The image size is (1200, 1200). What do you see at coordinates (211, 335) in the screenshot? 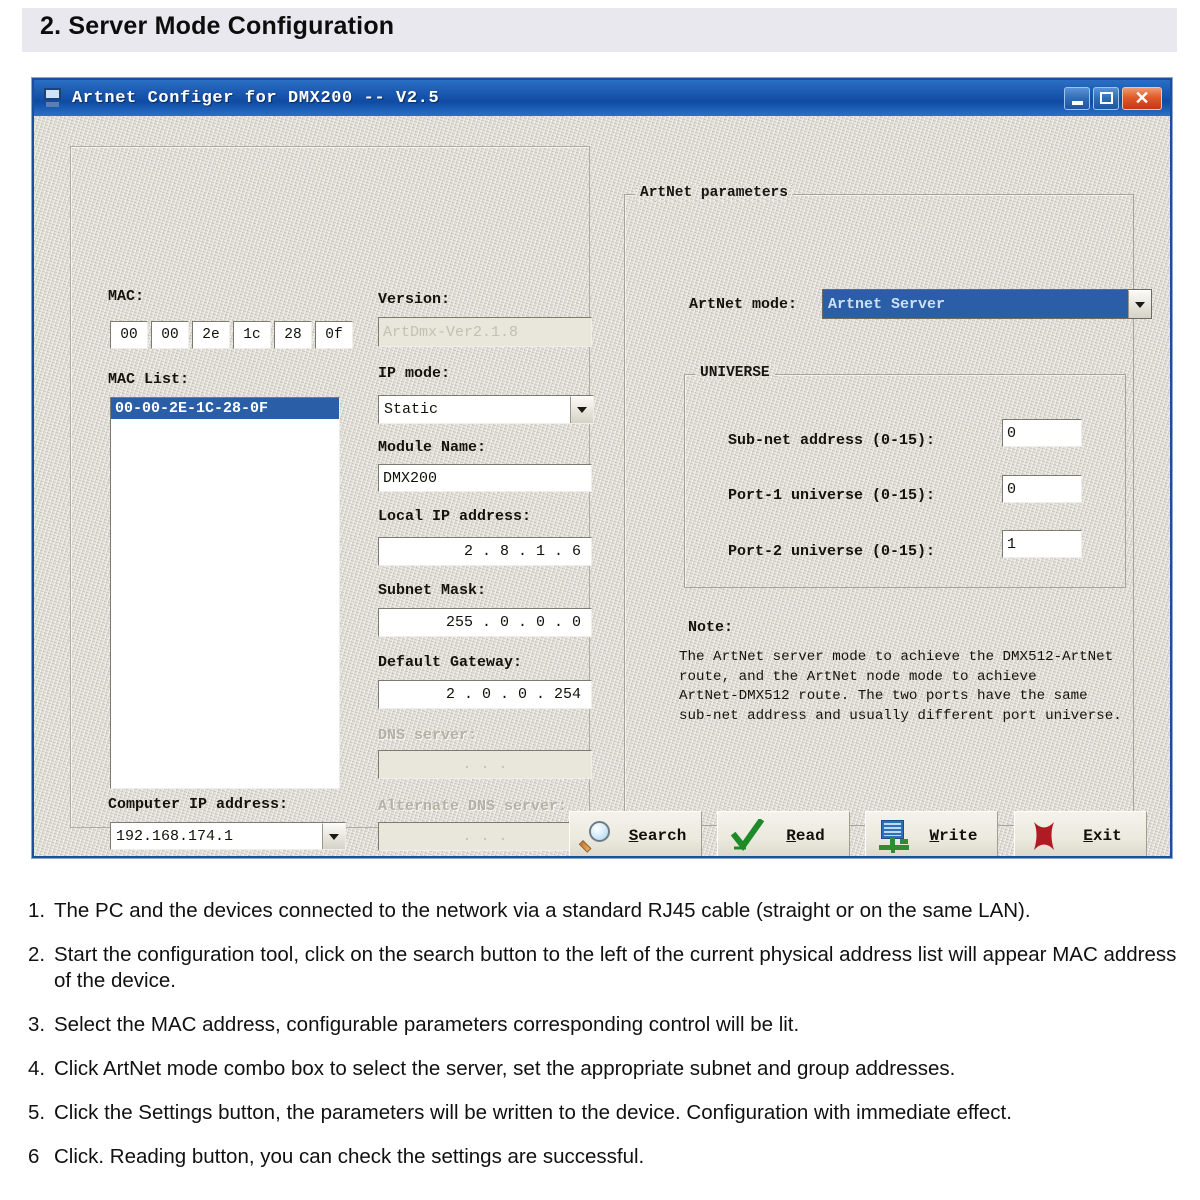
I see `mac-octet-2: 2e` at bounding box center [211, 335].